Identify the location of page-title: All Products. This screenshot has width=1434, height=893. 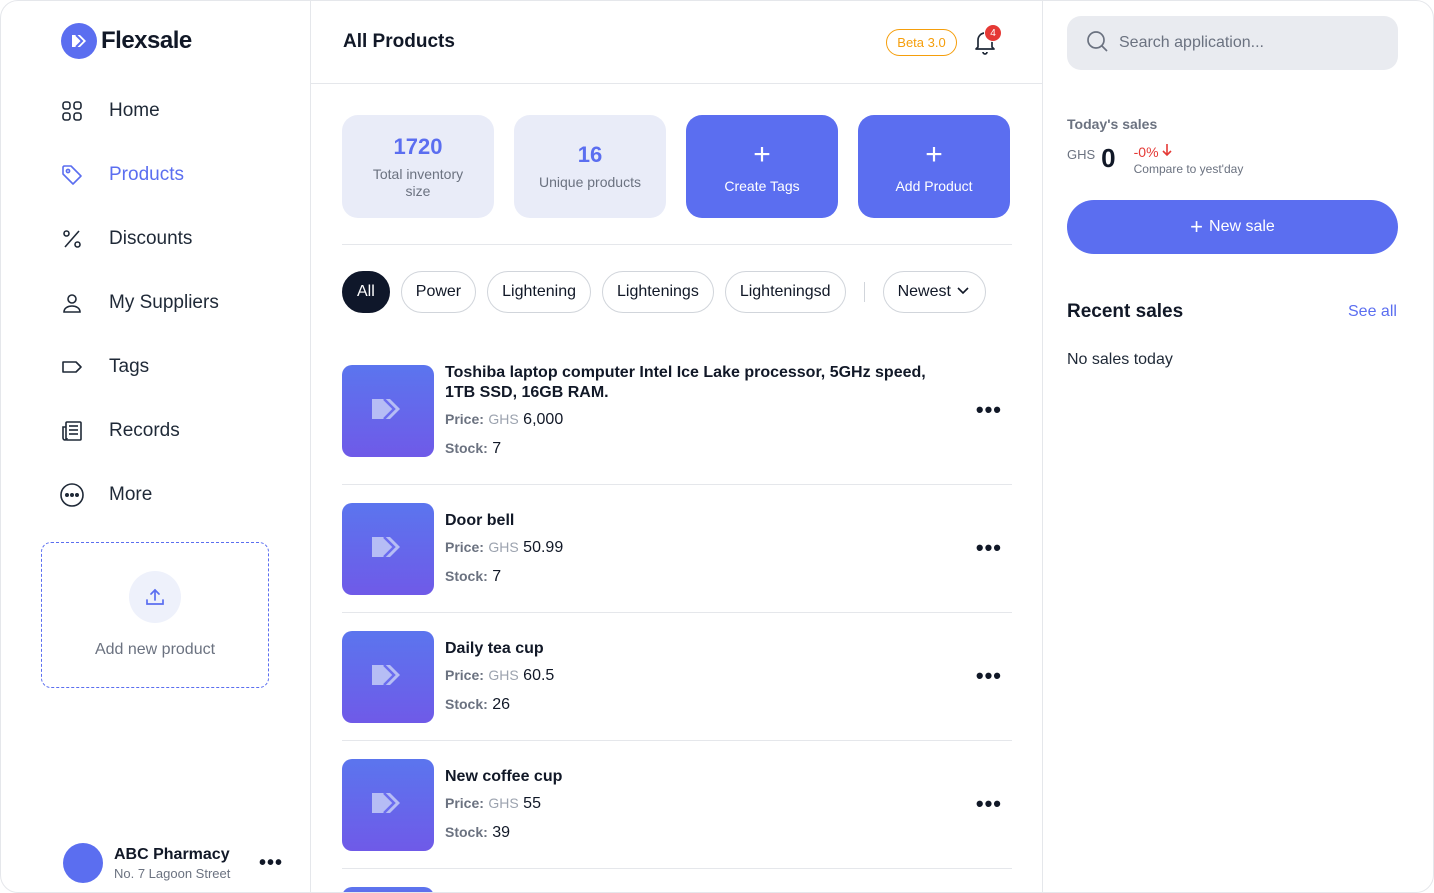
(399, 41).